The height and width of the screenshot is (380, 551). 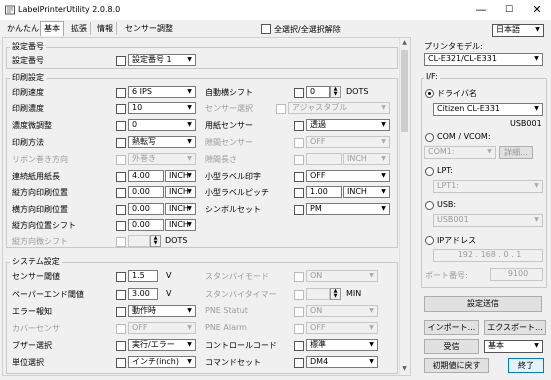 What do you see at coordinates (404, 43) in the screenshot?
I see `scroll-up-icon: ▲` at bounding box center [404, 43].